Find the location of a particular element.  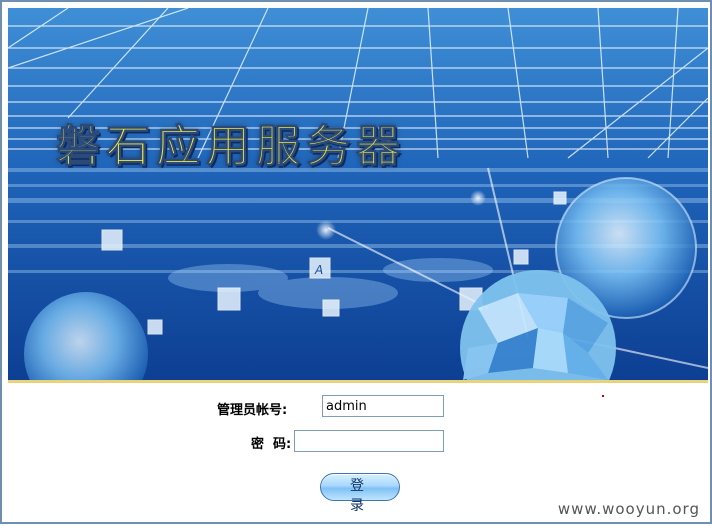

password-label: 密 码: is located at coordinates (271, 444).